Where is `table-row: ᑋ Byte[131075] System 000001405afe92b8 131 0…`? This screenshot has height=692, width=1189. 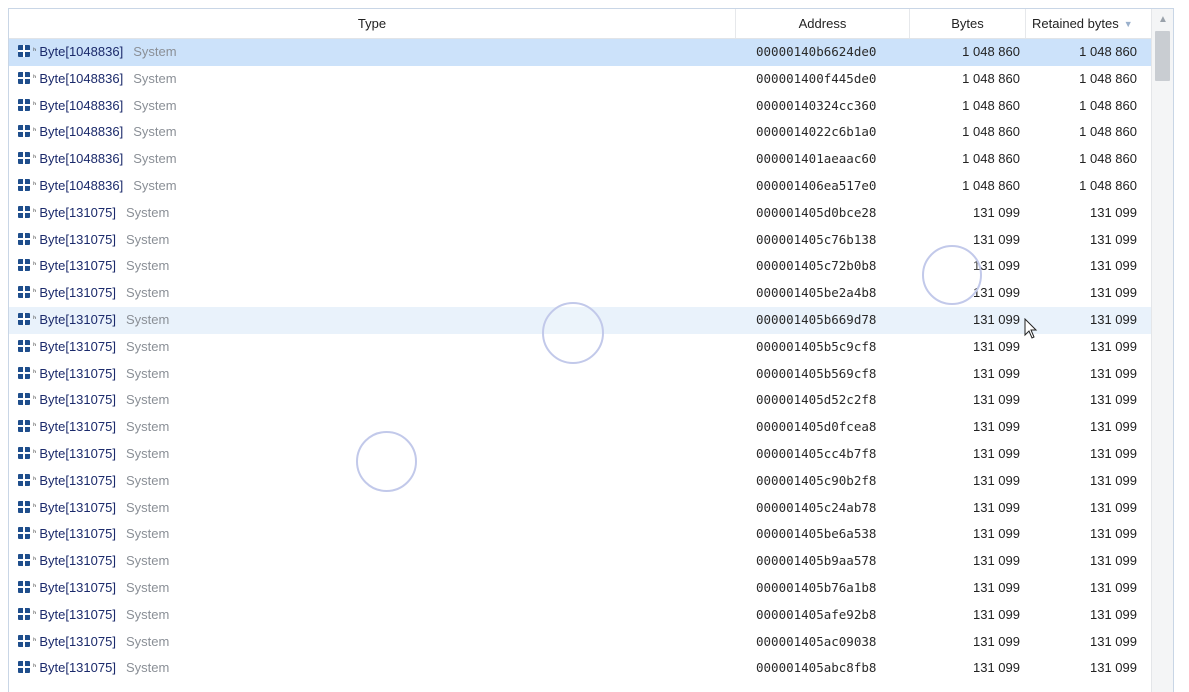 table-row: ᑋ Byte[131075] System 000001405afe92b8 131 0… is located at coordinates (580, 615).